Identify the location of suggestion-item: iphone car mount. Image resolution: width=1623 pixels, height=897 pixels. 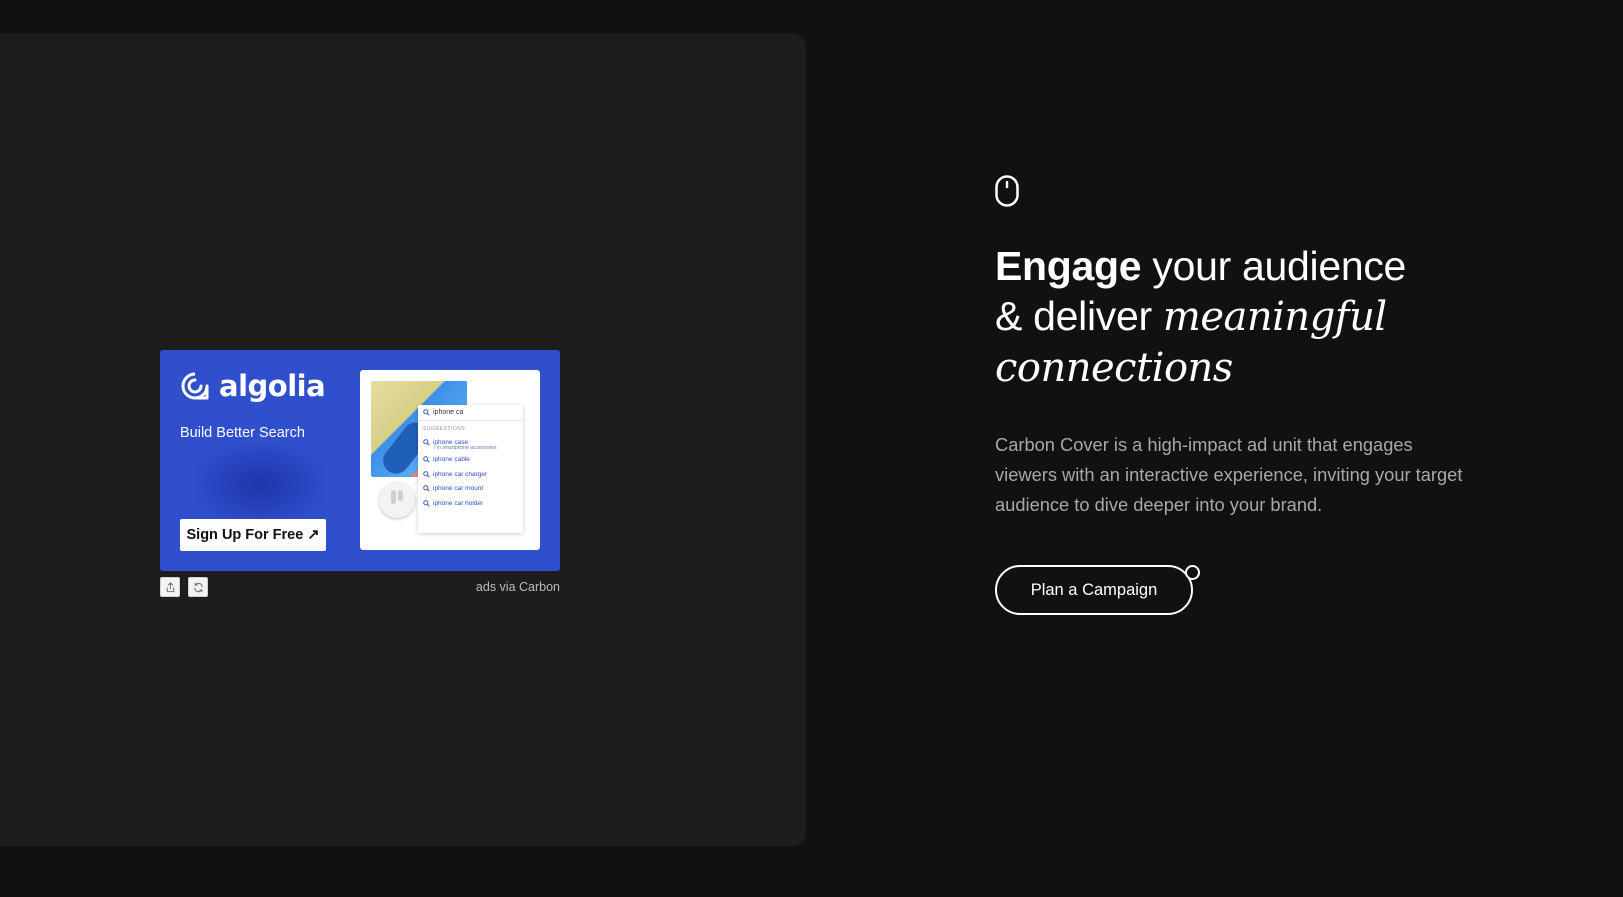
(470, 489).